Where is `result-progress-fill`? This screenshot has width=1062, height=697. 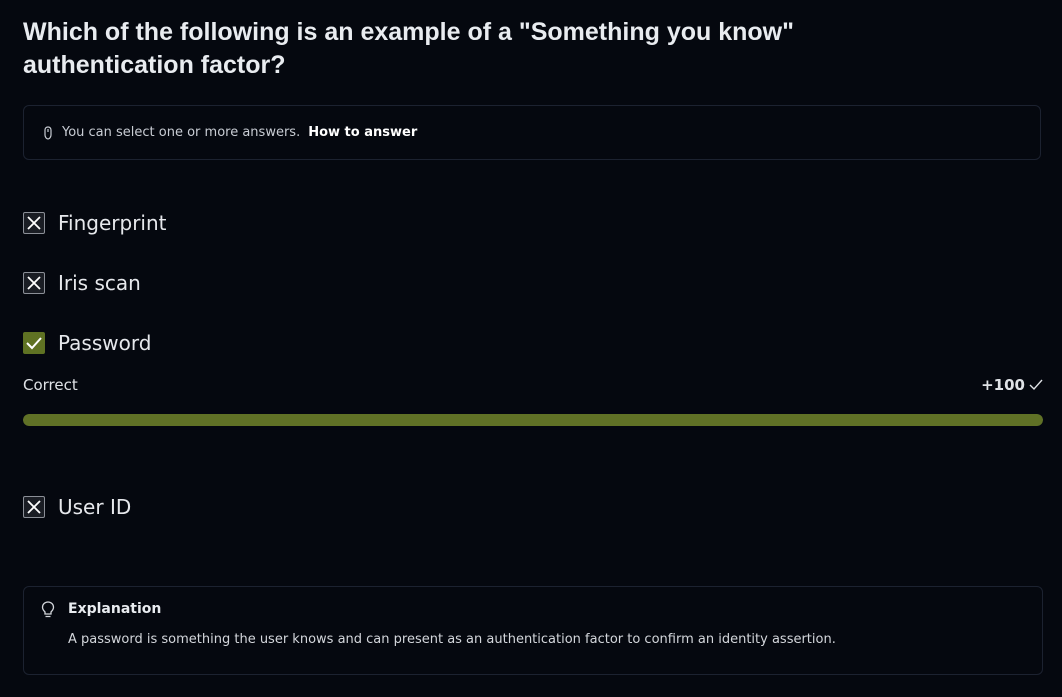 result-progress-fill is located at coordinates (533, 420).